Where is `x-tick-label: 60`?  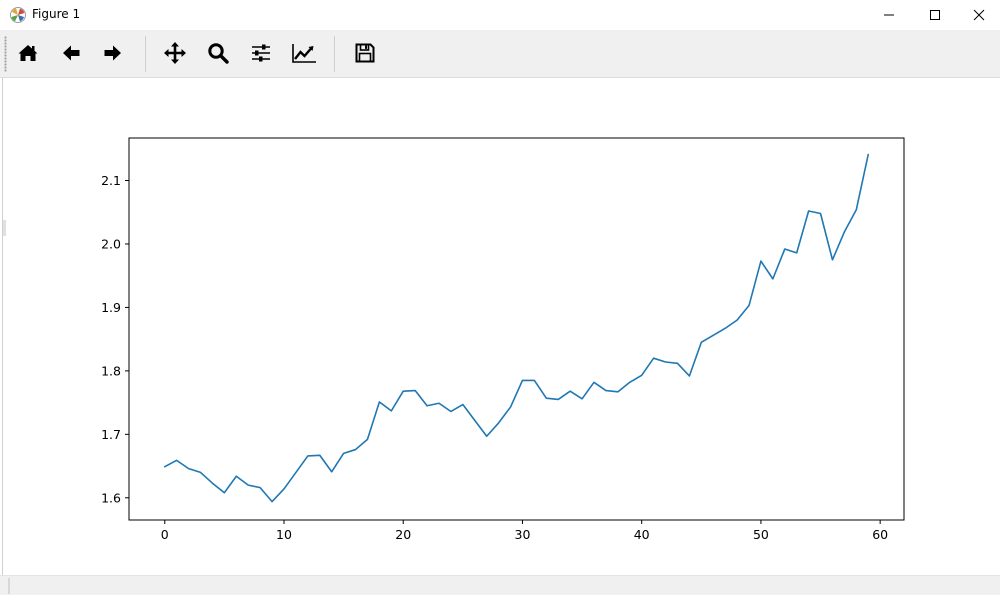
x-tick-label: 60 is located at coordinates (880, 534).